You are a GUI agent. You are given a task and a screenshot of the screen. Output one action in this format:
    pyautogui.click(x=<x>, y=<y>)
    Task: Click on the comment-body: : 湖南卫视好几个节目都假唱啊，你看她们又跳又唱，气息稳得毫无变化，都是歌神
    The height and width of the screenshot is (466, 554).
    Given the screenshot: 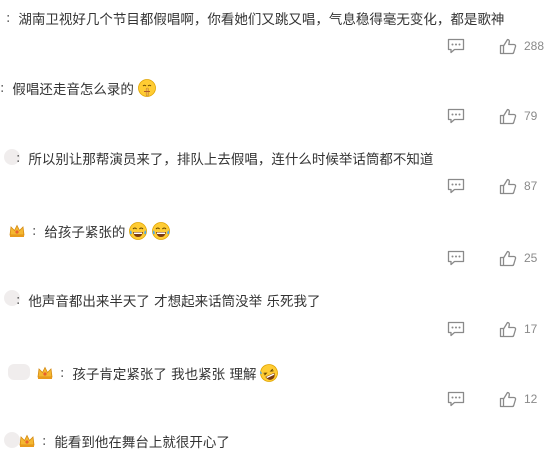 What is the action you would take?
    pyautogui.click(x=252, y=18)
    